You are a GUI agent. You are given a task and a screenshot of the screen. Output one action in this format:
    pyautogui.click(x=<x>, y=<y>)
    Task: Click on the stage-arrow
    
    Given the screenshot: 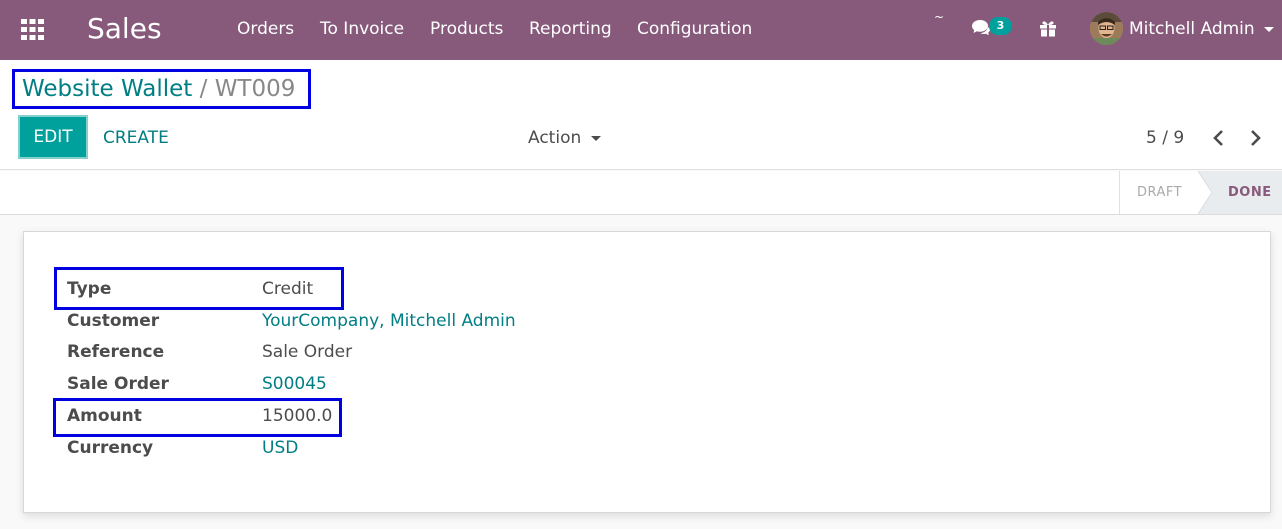 What is the action you would take?
    pyautogui.click(x=1205, y=192)
    